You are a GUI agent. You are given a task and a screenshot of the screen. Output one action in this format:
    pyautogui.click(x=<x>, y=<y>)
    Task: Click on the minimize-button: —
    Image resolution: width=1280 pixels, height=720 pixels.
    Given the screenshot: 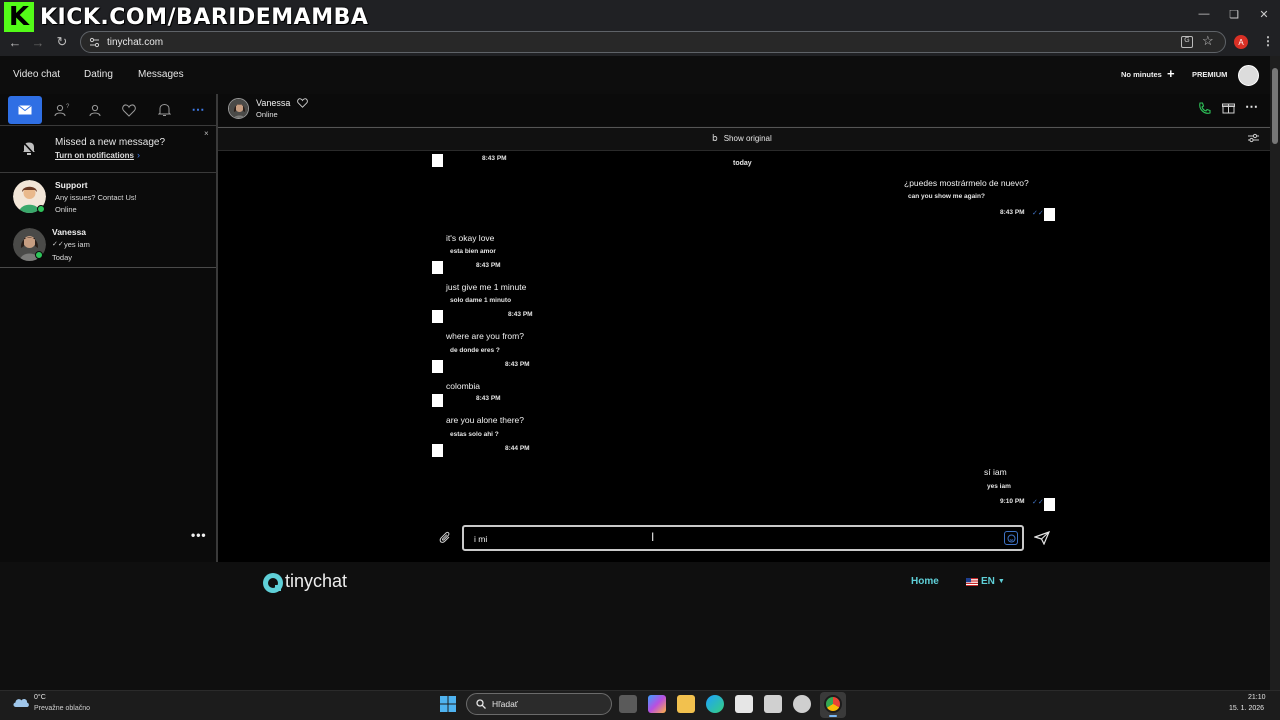 What is the action you would take?
    pyautogui.click(x=1204, y=14)
    